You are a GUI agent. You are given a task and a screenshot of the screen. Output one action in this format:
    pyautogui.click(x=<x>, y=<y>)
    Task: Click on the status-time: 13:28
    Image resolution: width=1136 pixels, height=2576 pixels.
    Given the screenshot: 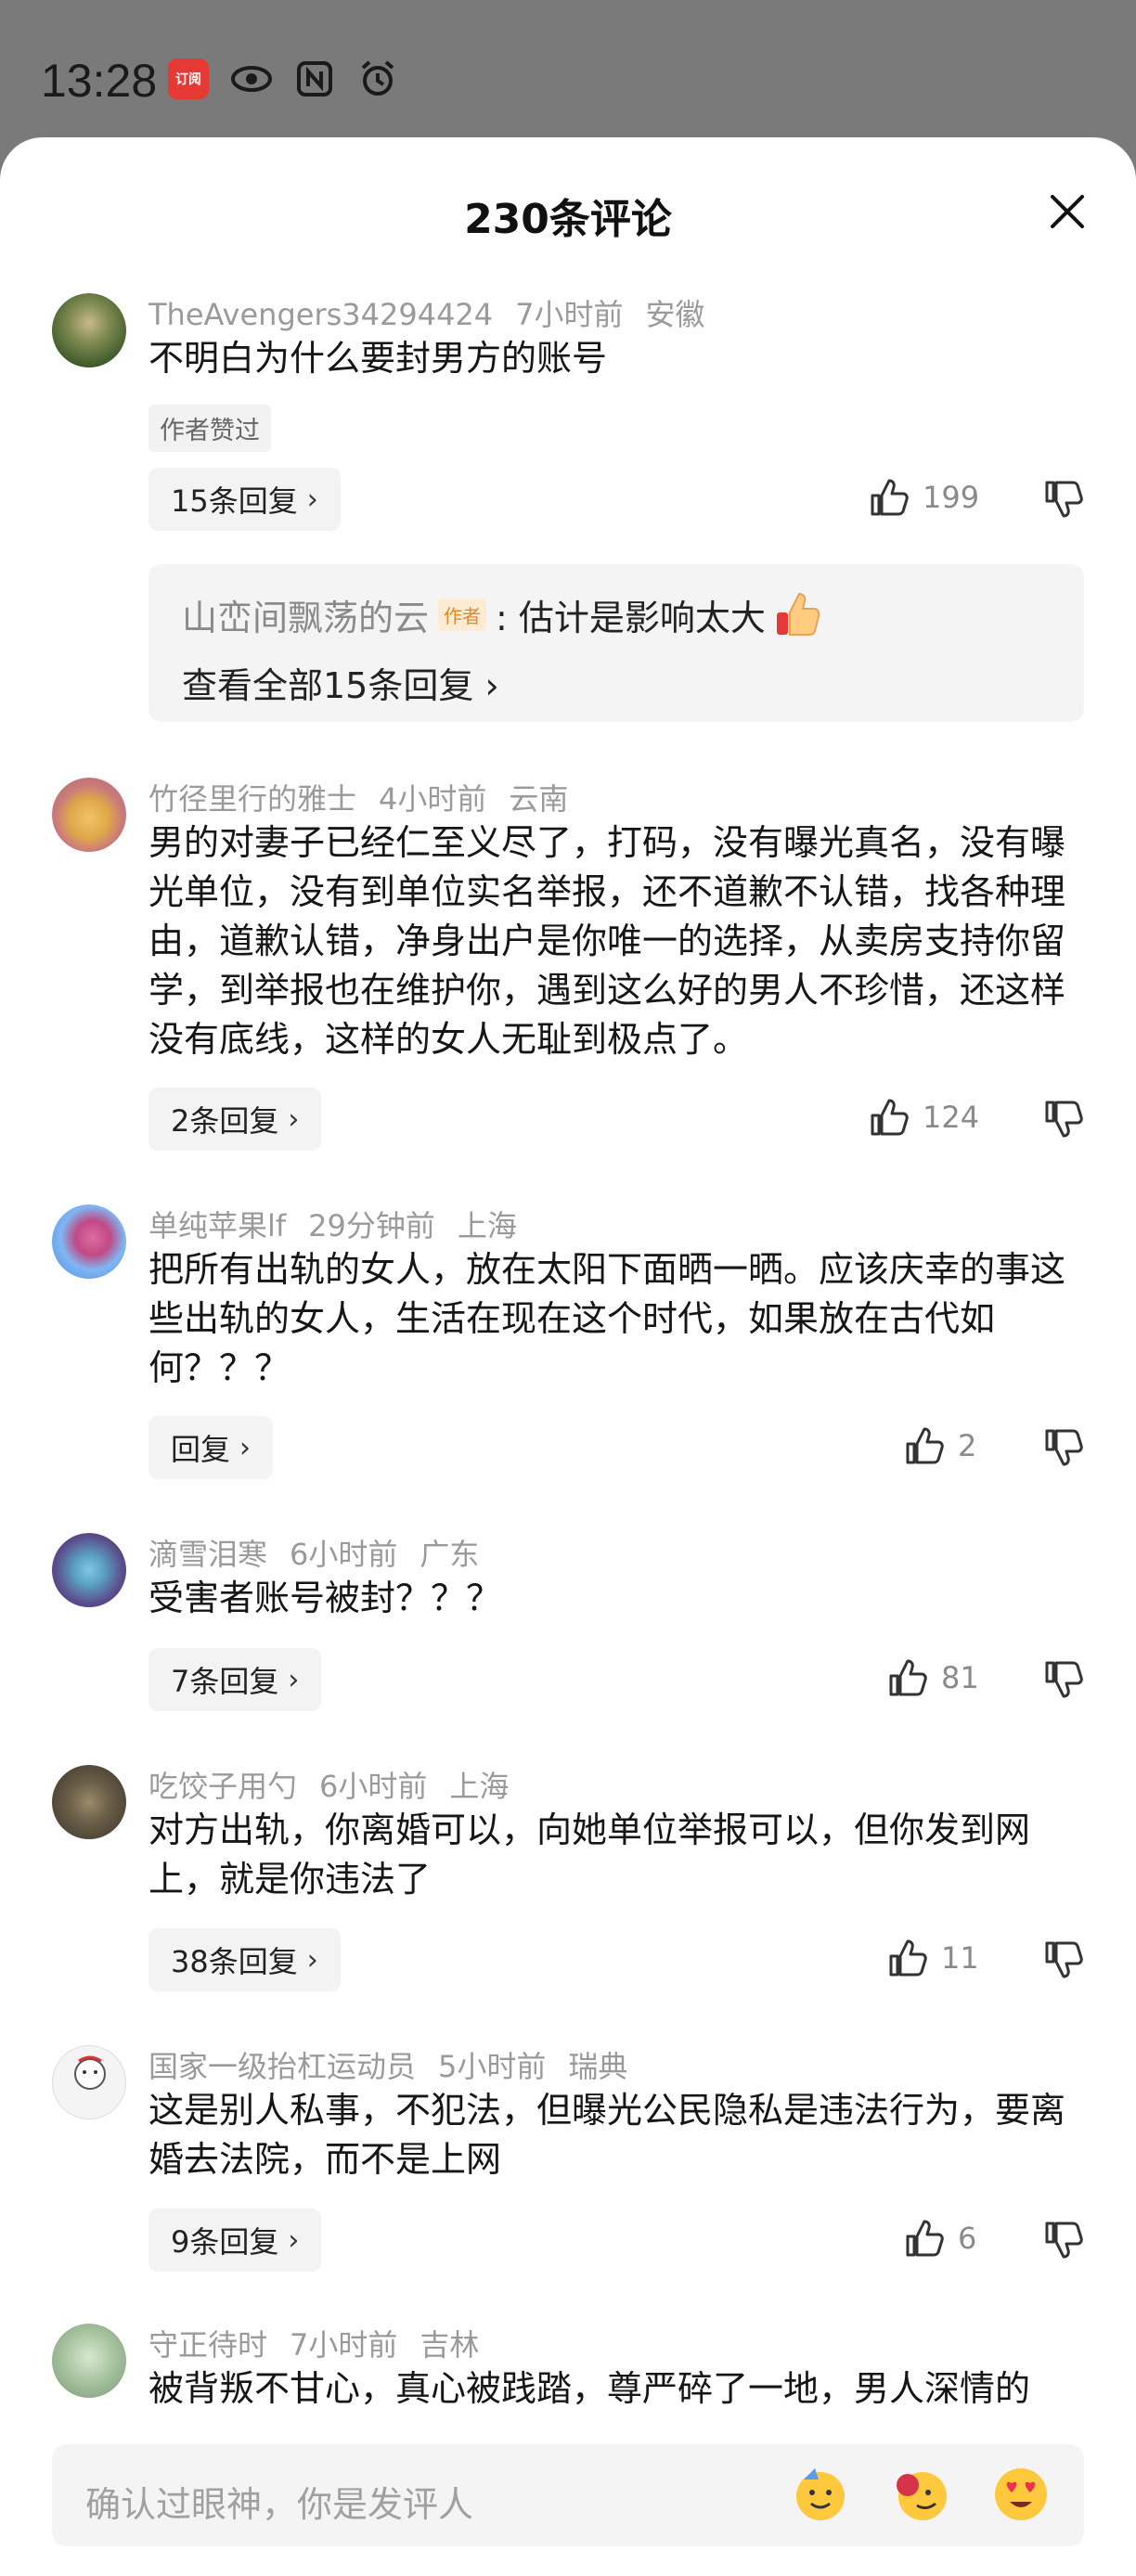 What is the action you would take?
    pyautogui.click(x=99, y=81)
    